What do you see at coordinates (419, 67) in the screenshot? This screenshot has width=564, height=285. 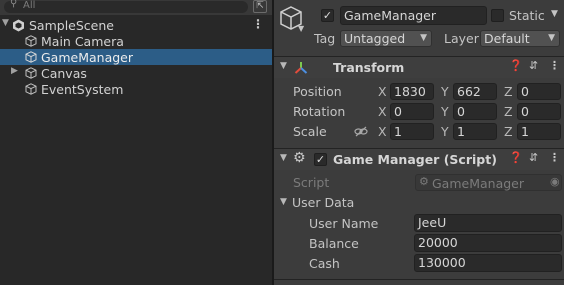 I see `transform-header: ▼ Transform ❓ ⇵ ⋮` at bounding box center [419, 67].